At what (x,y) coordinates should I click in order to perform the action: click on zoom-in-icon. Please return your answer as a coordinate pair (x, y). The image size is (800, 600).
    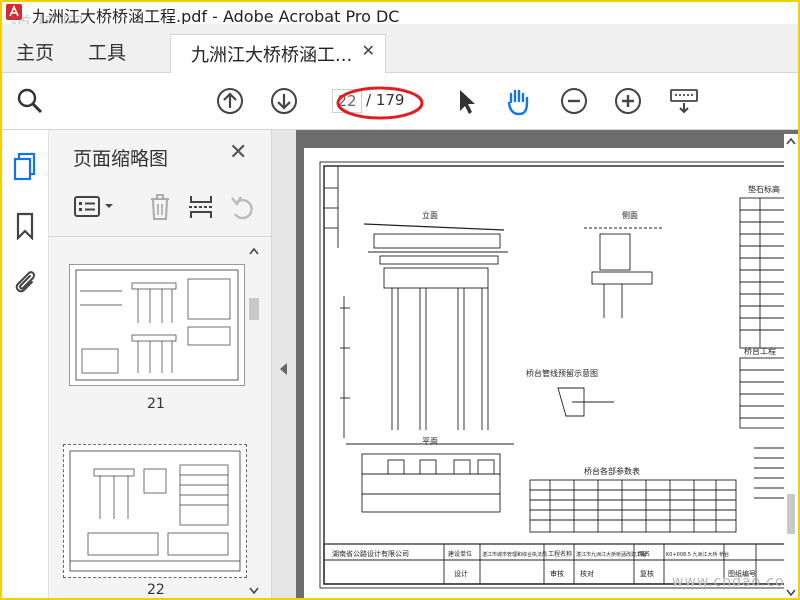
    Looking at the image, I should click on (628, 101).